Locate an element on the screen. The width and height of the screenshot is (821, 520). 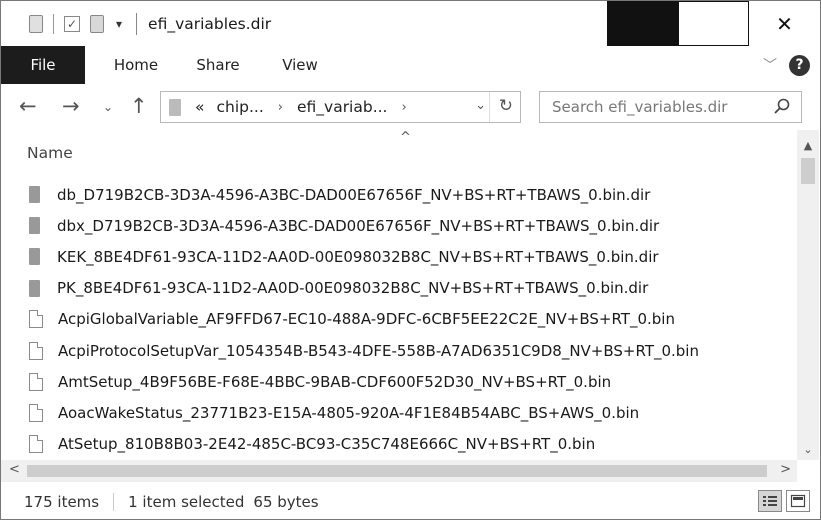
scroll-left-icon: < is located at coordinates (14, 469).